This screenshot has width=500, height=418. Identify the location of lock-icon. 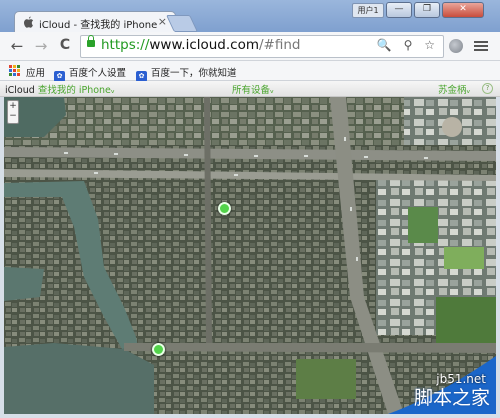
(91, 41).